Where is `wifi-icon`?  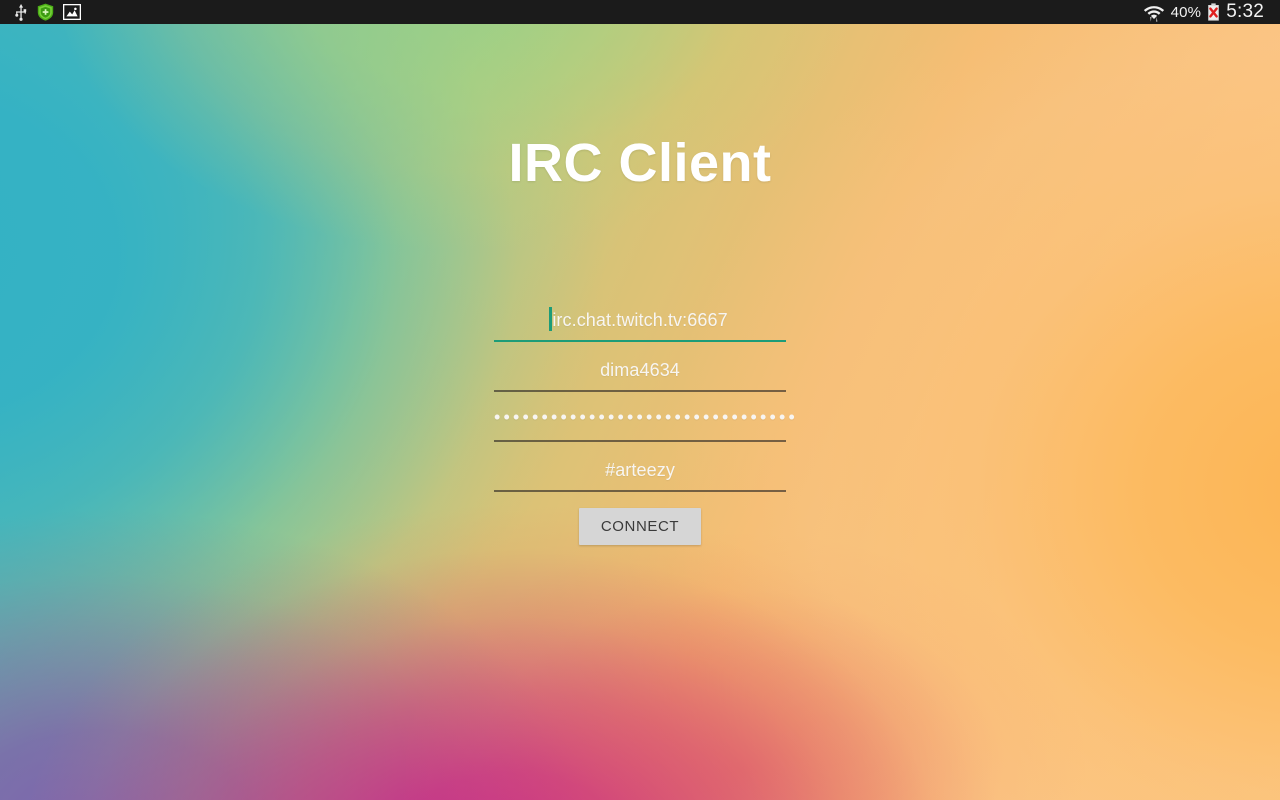 wifi-icon is located at coordinates (1154, 12).